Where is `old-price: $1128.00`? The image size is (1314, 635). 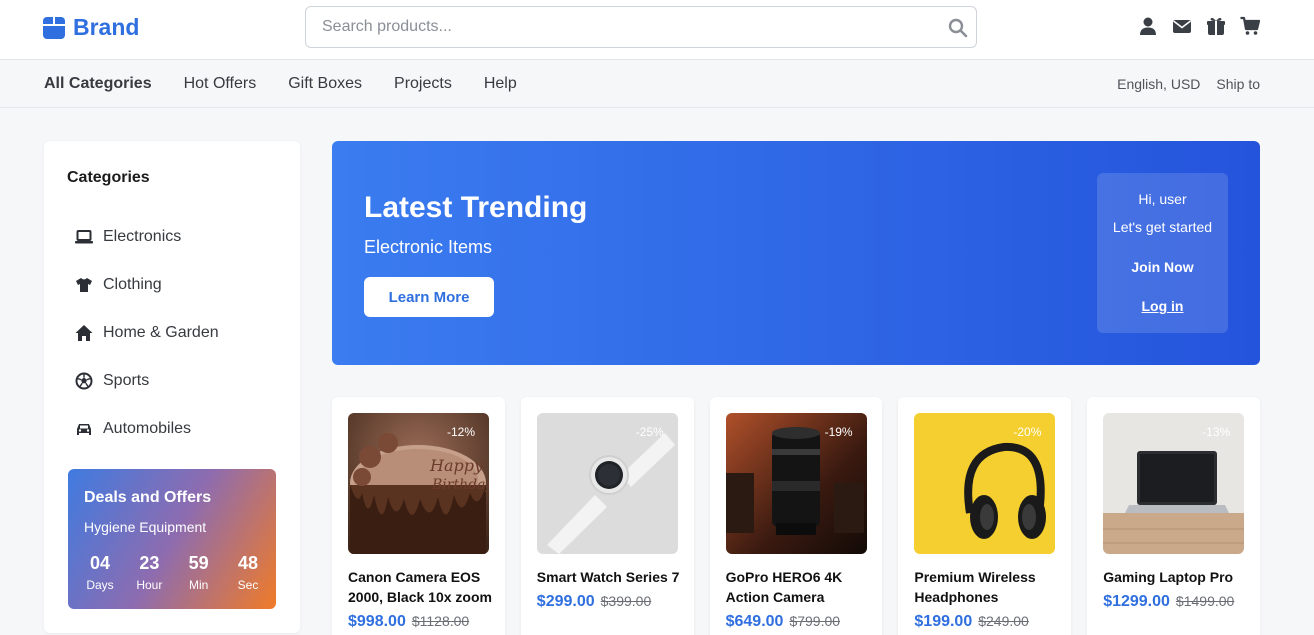
old-price: $1128.00 is located at coordinates (440, 621).